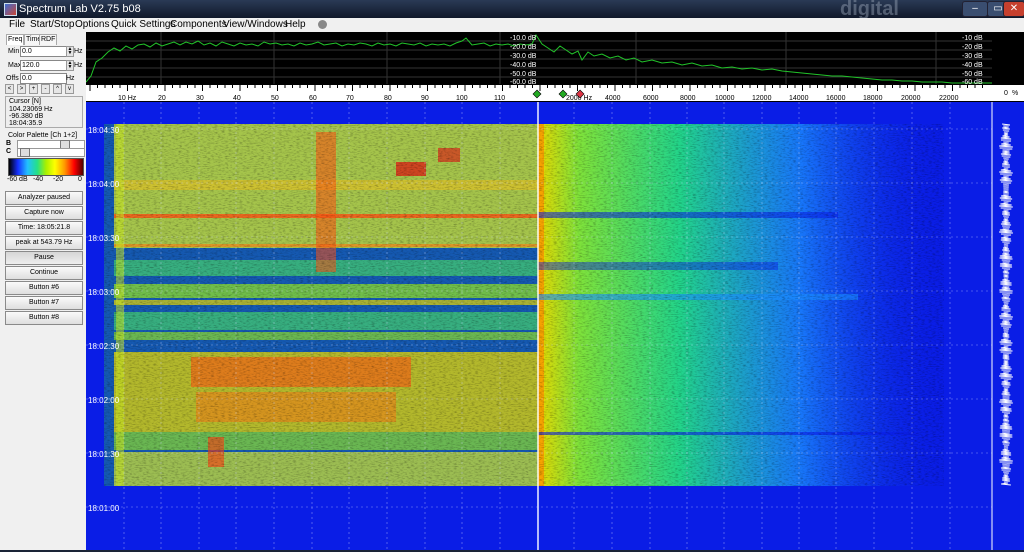 The width and height of the screenshot is (1024, 552). Describe the element at coordinates (43, 78) in the screenshot. I see `offset-input: 0.0` at that location.